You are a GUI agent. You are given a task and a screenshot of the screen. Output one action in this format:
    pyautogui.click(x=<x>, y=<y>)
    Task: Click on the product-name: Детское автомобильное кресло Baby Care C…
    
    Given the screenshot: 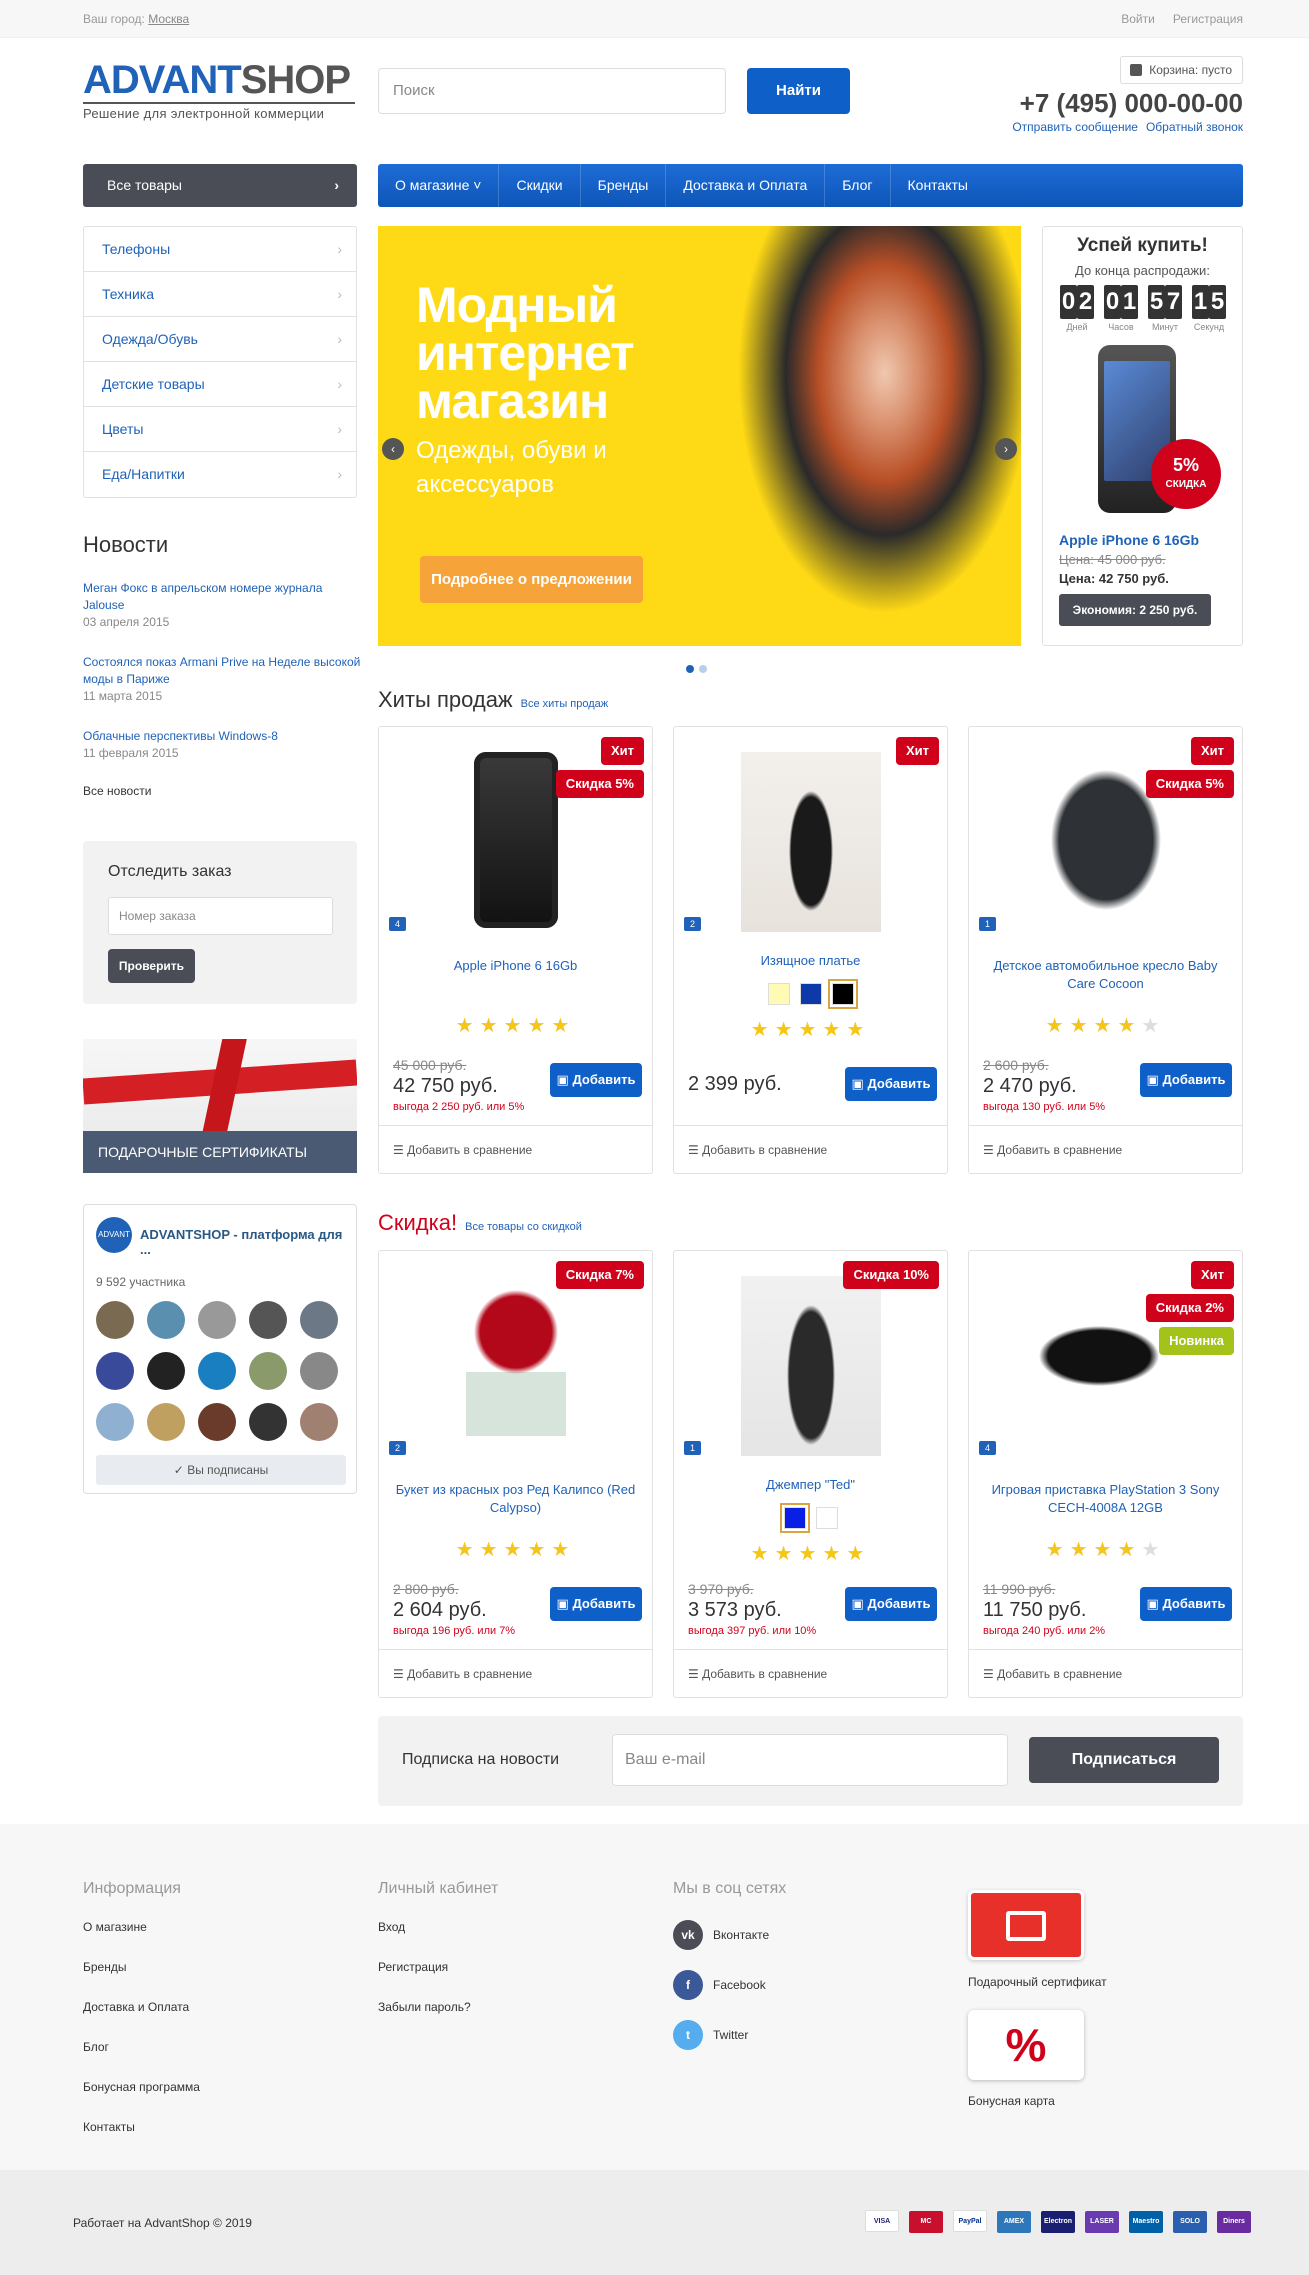 What is the action you would take?
    pyautogui.click(x=1105, y=975)
    